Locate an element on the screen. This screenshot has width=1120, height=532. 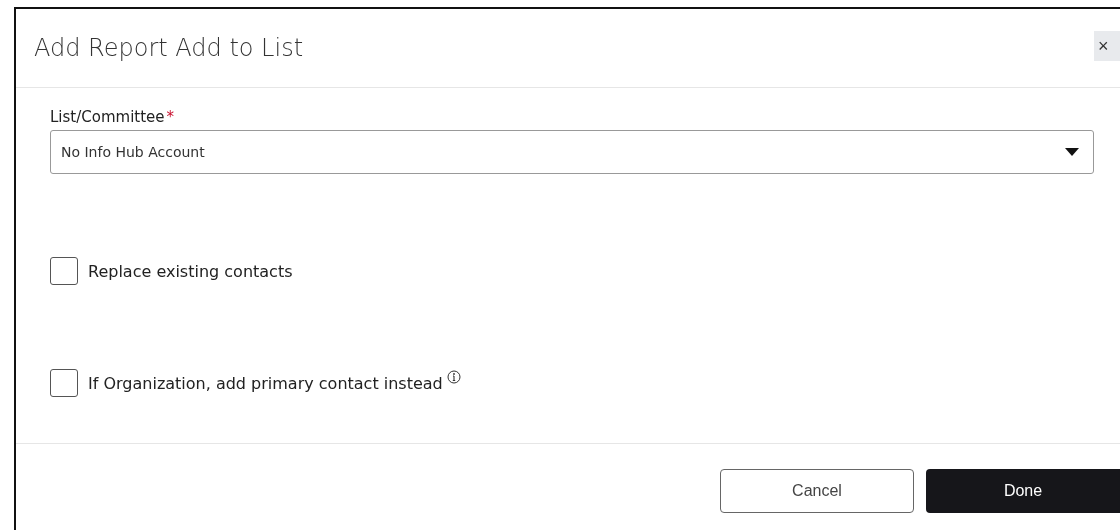
checkbox-label: Replace existing contacts is located at coordinates (190, 271).